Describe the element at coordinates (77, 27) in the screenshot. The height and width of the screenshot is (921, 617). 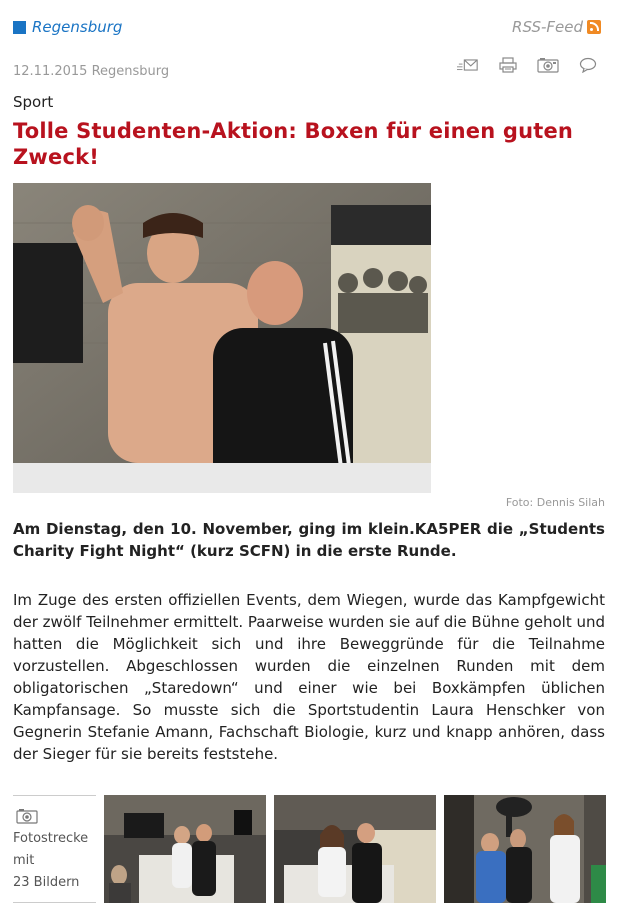
I see `location-link: Regensburg` at that location.